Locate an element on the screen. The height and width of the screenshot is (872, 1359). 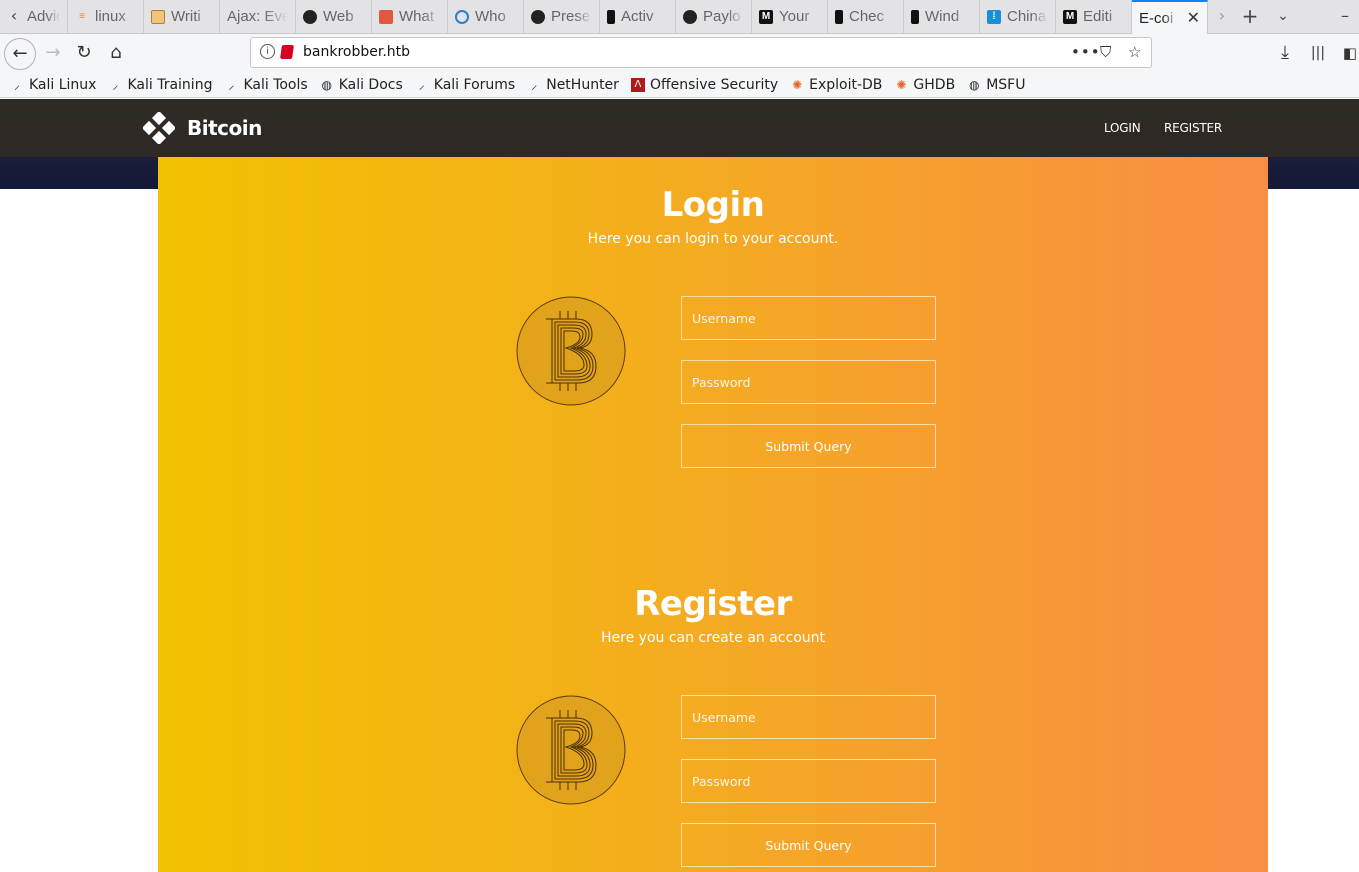
tab-advic: Advic is located at coordinates (44, 16).